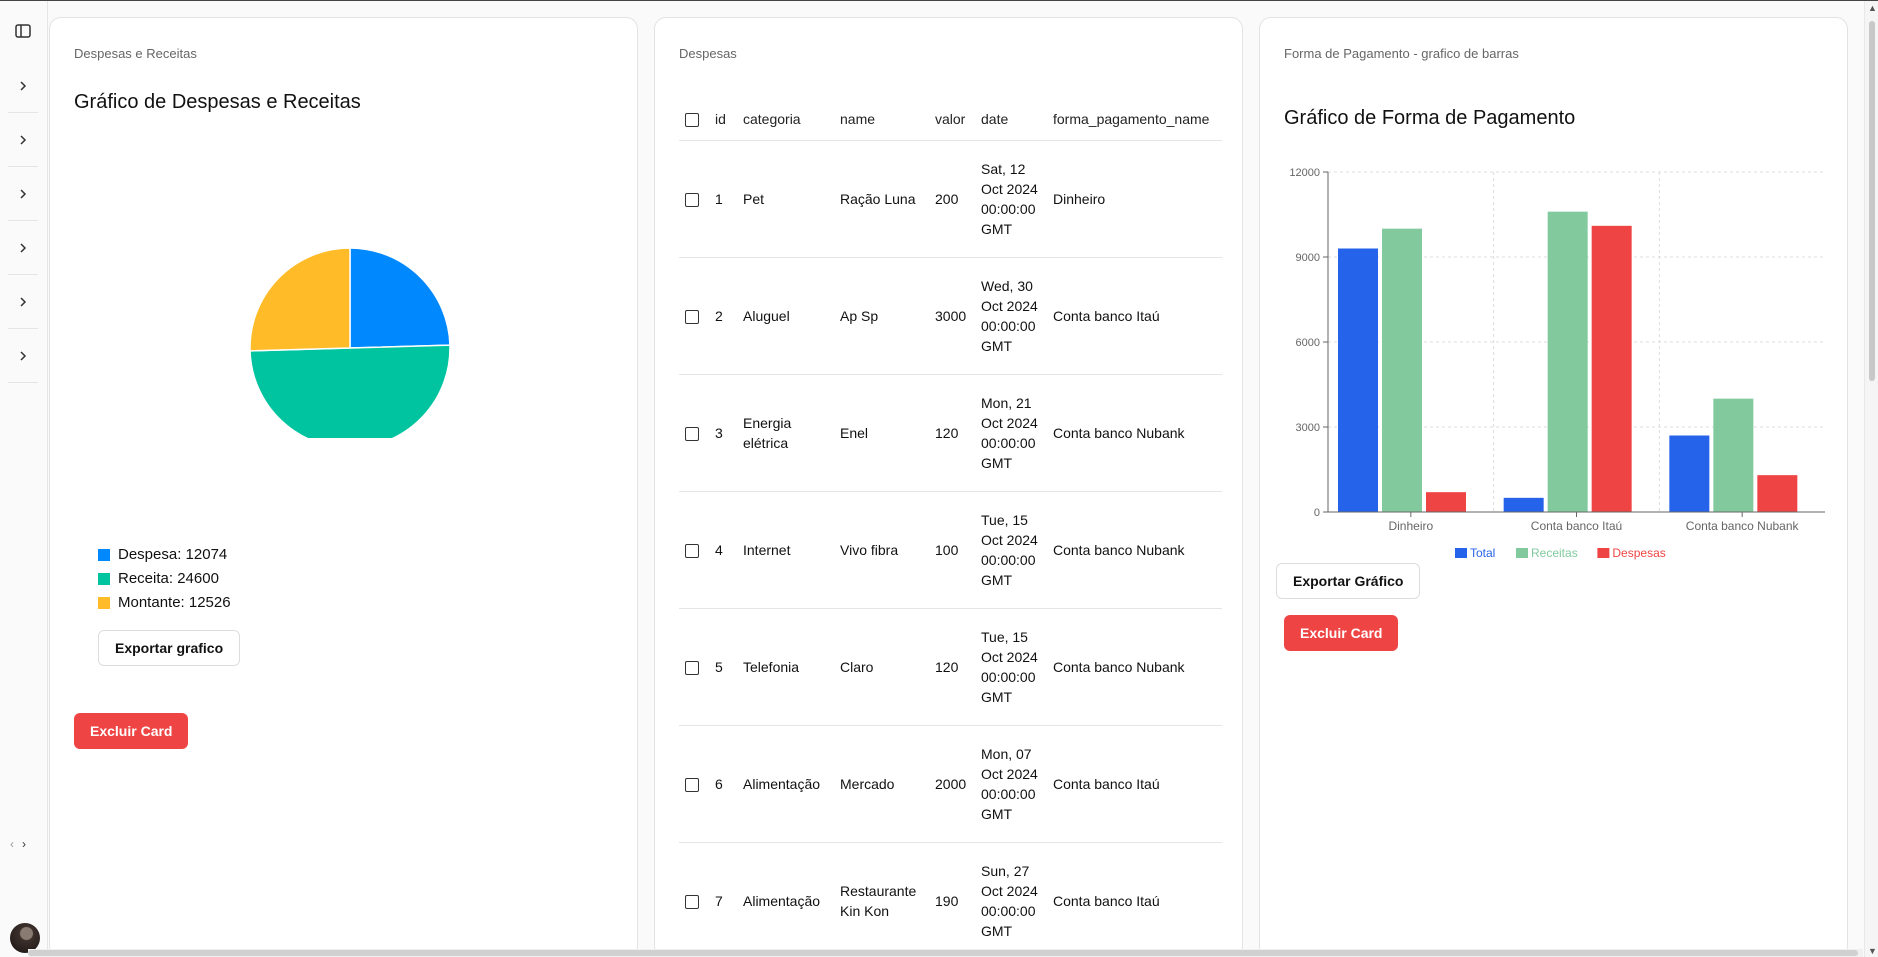 This screenshot has height=957, width=1878. Describe the element at coordinates (12, 844) in the screenshot. I see `chevron-left-icon: ‹` at that location.